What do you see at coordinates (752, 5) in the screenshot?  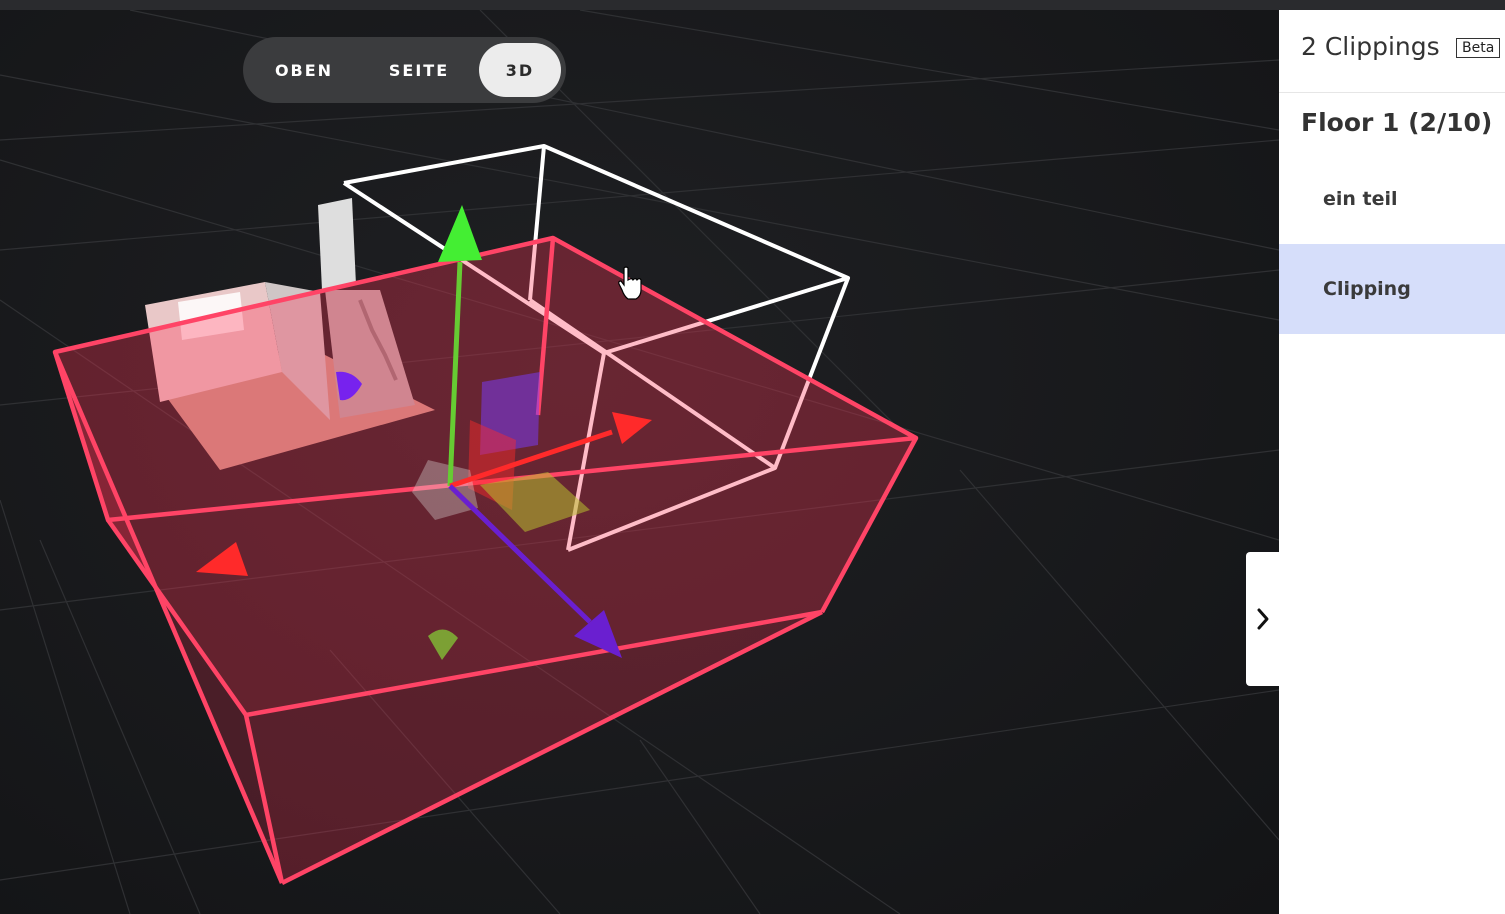 I see `top-bar` at bounding box center [752, 5].